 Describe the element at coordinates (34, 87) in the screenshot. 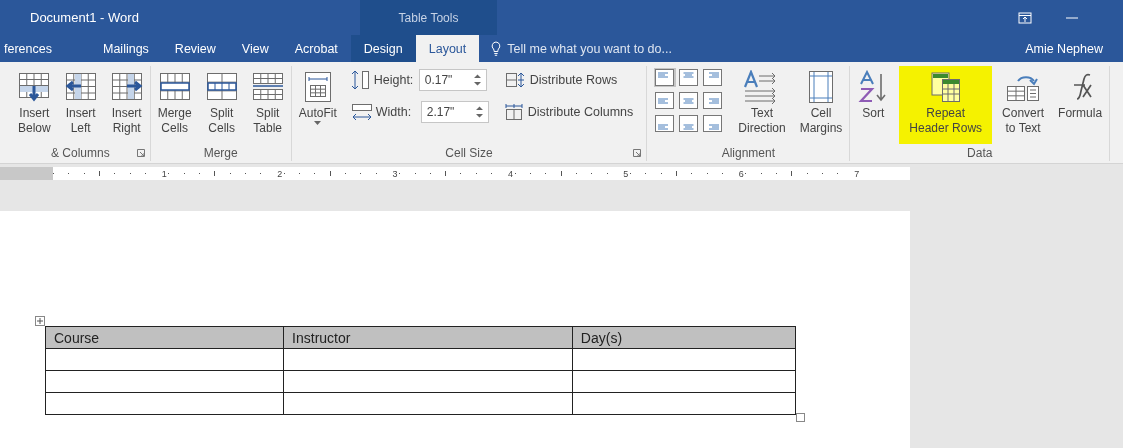

I see `insert-below-icon` at that location.